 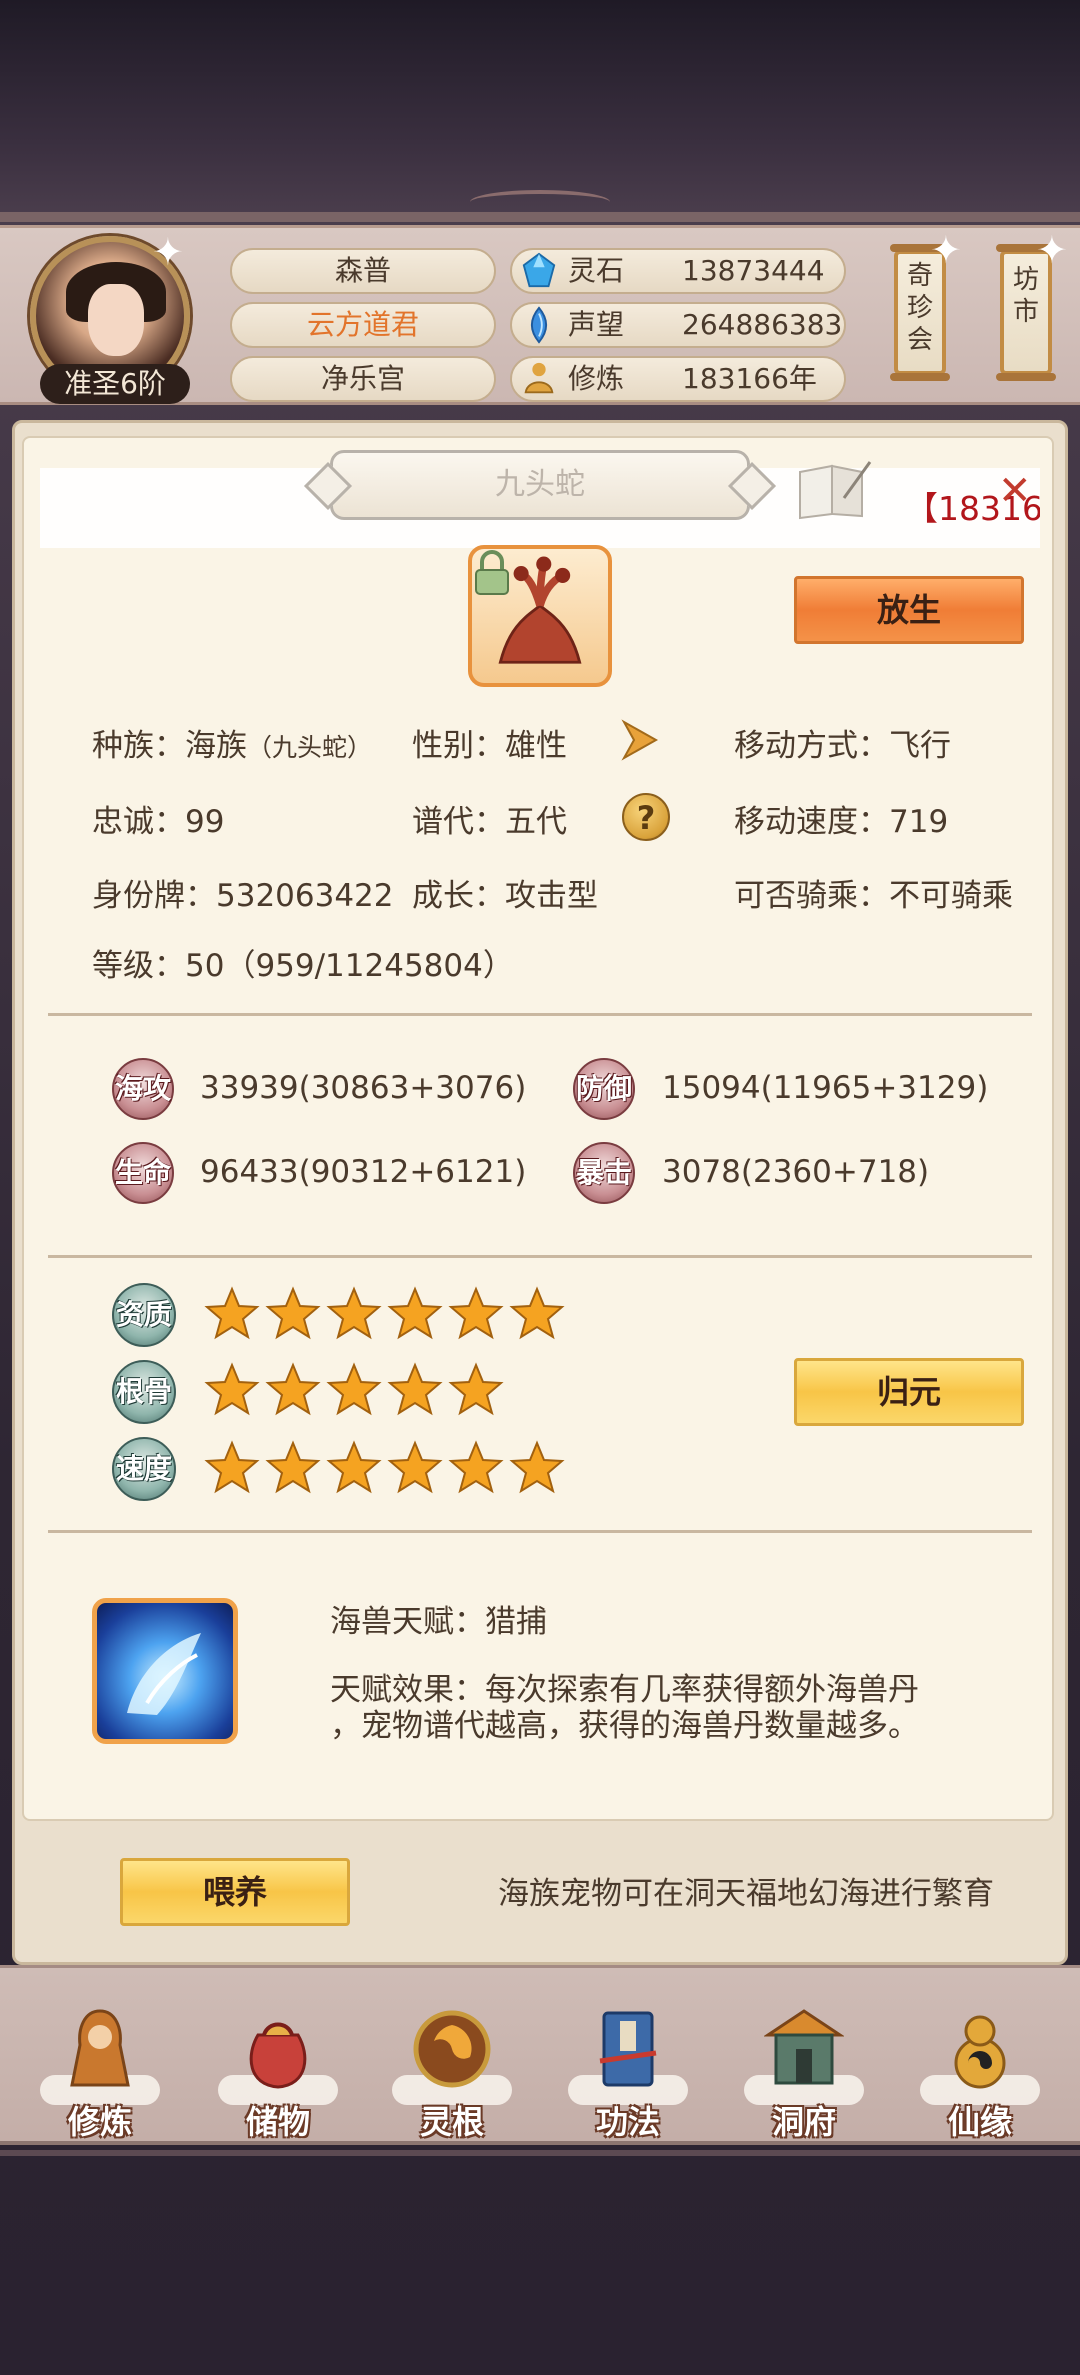 What do you see at coordinates (303, 966) in the screenshot?
I see `level-info: 等级：50（959/11245804）` at bounding box center [303, 966].